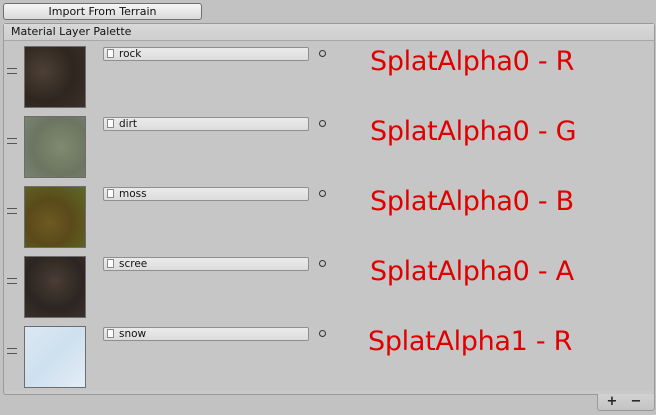 This screenshot has width=656, height=415. What do you see at coordinates (472, 201) in the screenshot?
I see `channel-annotation: SplatAlpha0 - B` at bounding box center [472, 201].